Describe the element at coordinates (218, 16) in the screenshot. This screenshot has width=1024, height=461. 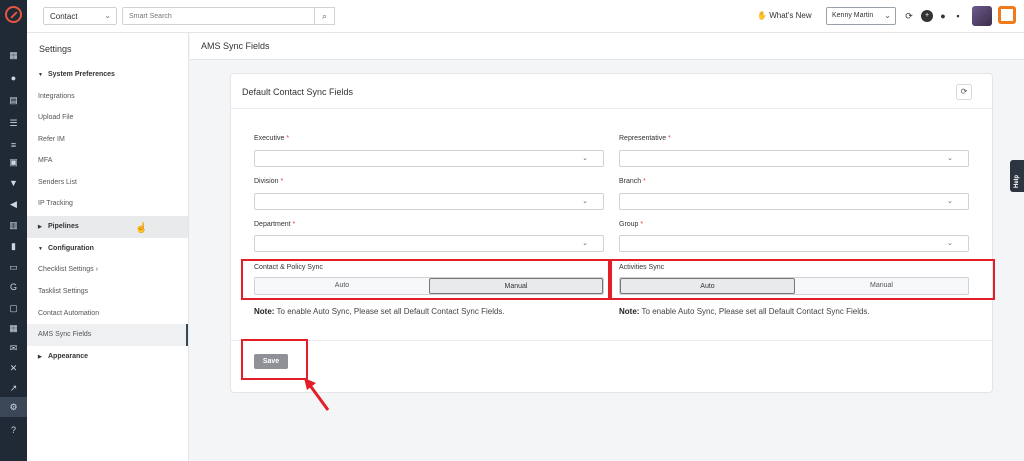
I see `smart-search-input` at that location.